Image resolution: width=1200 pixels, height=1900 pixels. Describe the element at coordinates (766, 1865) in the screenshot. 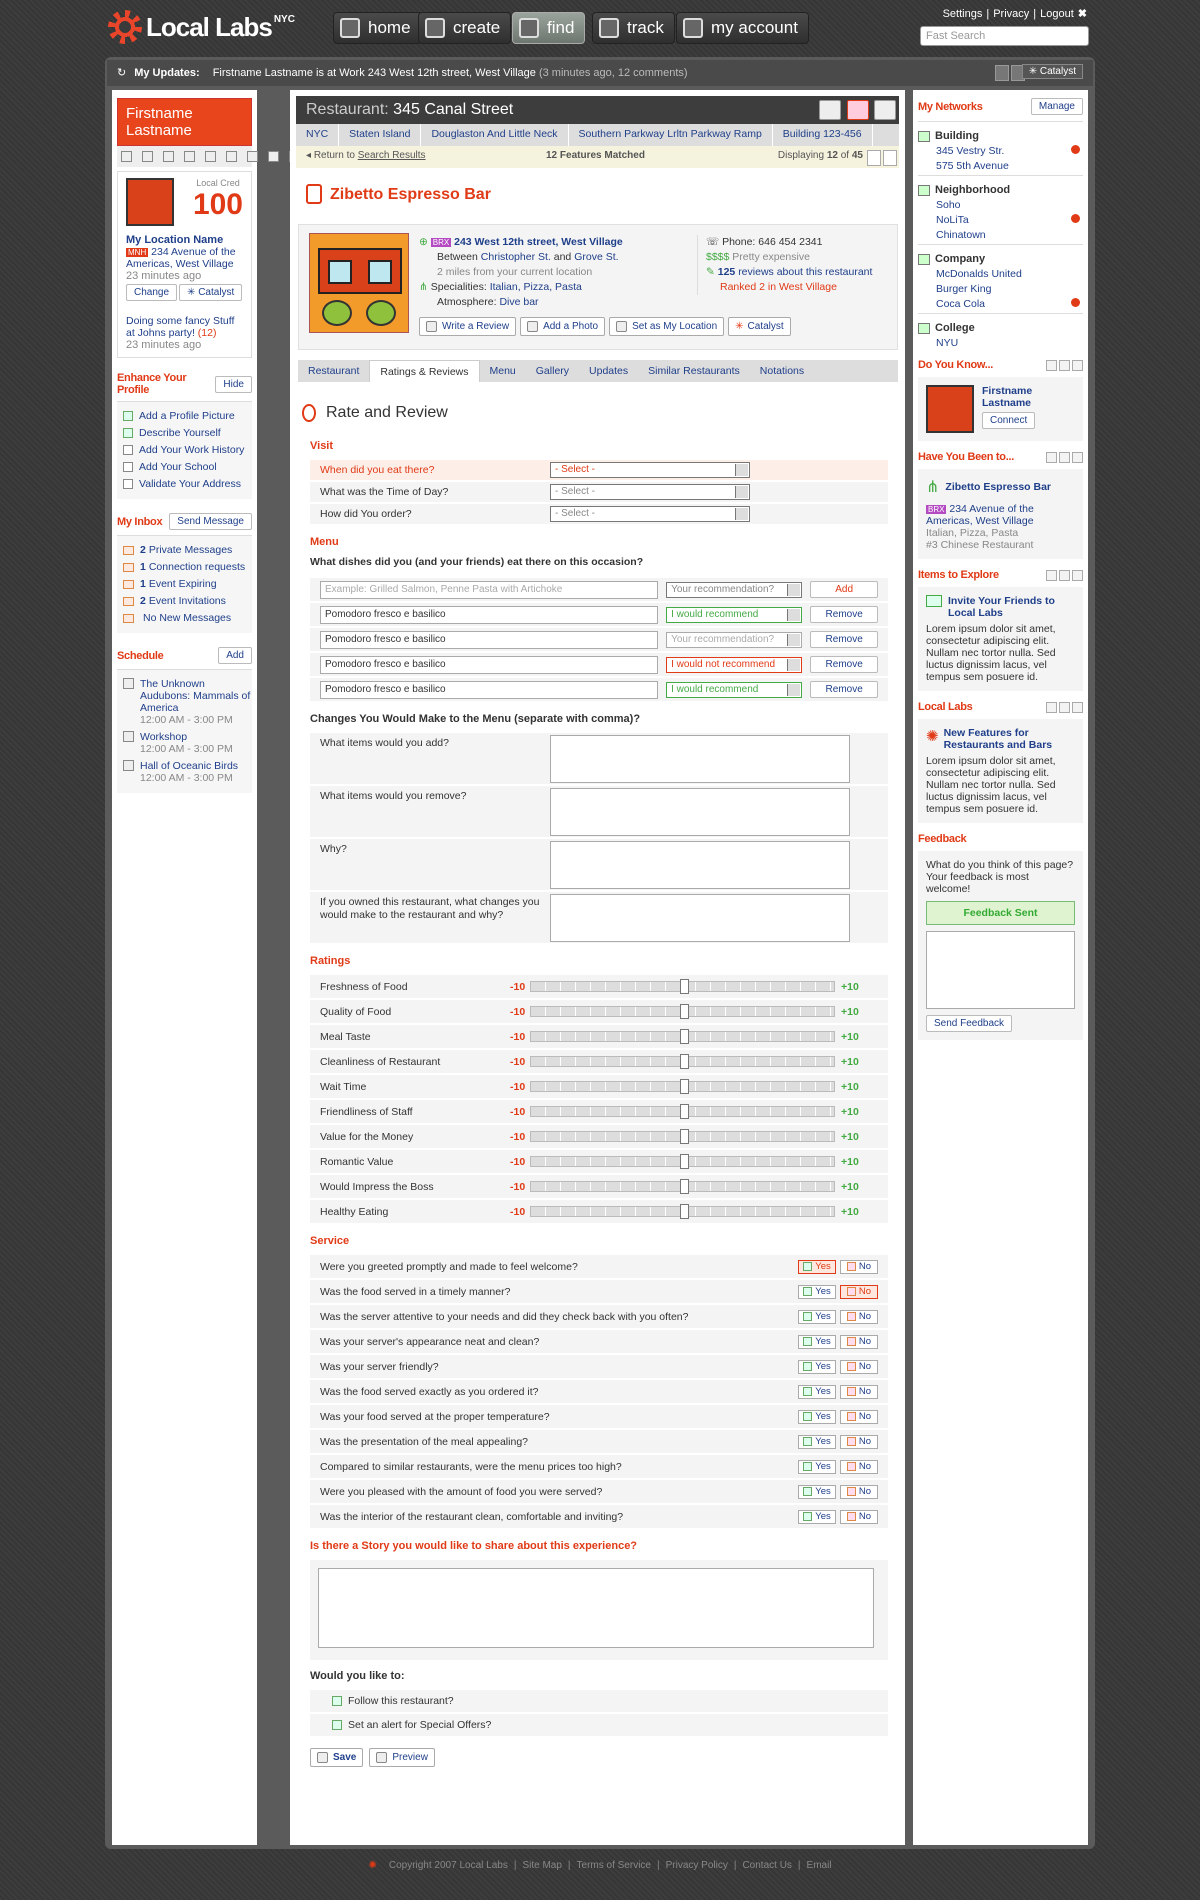

I see `contact-link: Contact Us` at that location.